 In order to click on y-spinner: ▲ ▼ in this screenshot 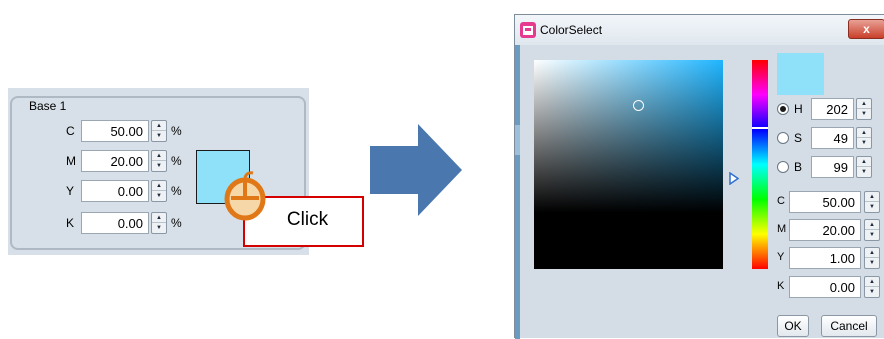, I will do `click(159, 191)`.